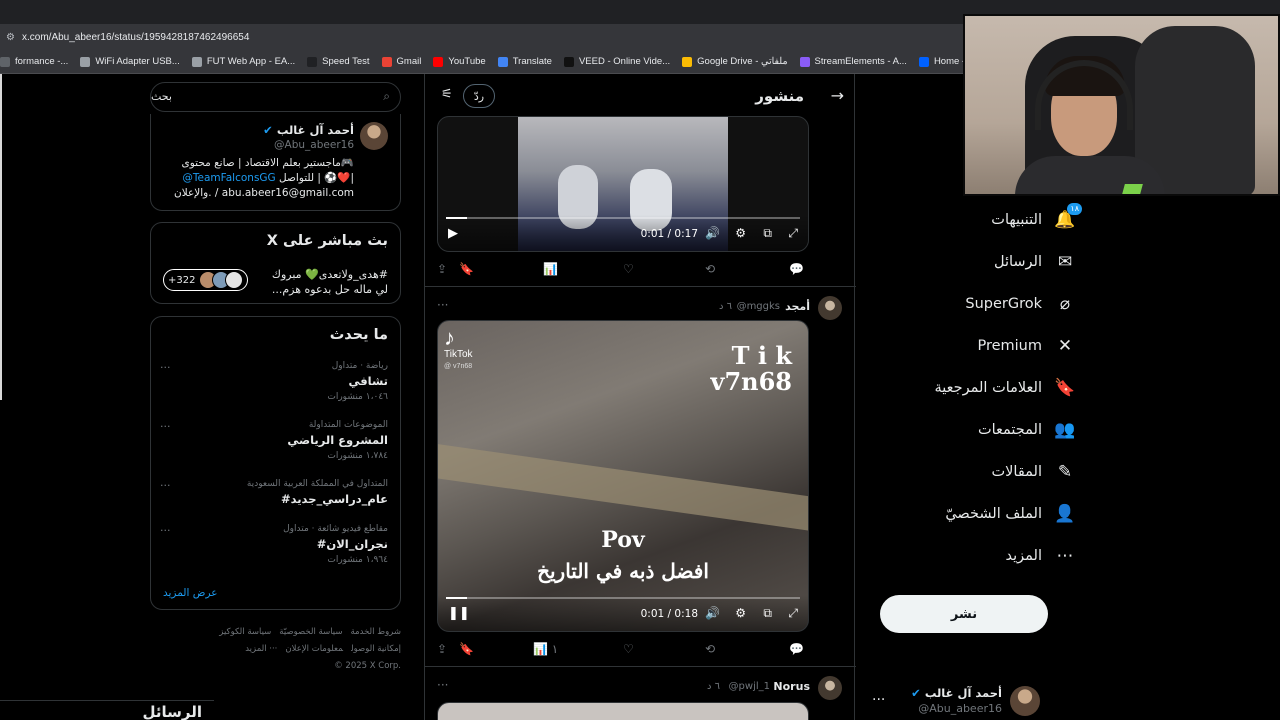  What do you see at coordinates (524, 61) in the screenshot?
I see `bookmark-item: Translate` at bounding box center [524, 61].